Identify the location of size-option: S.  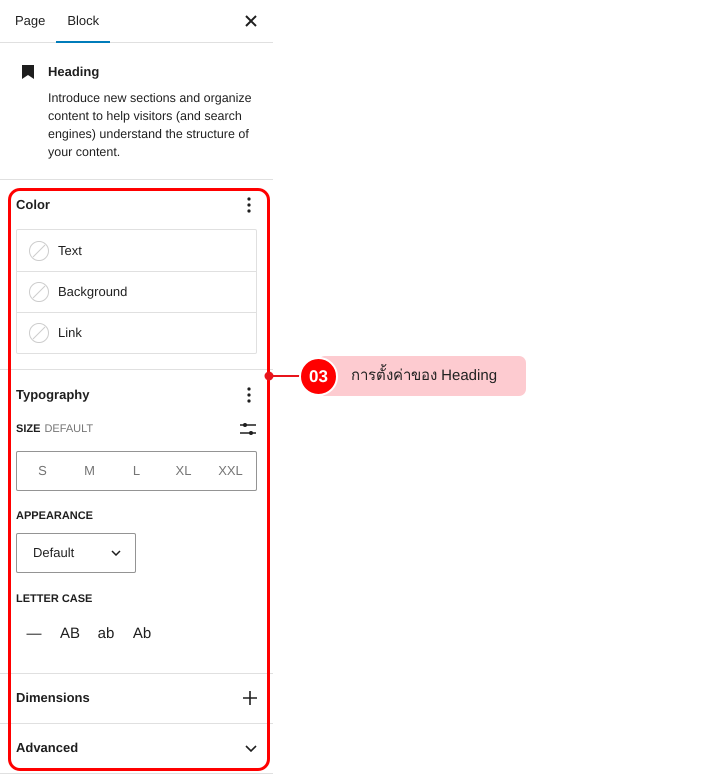
(42, 470).